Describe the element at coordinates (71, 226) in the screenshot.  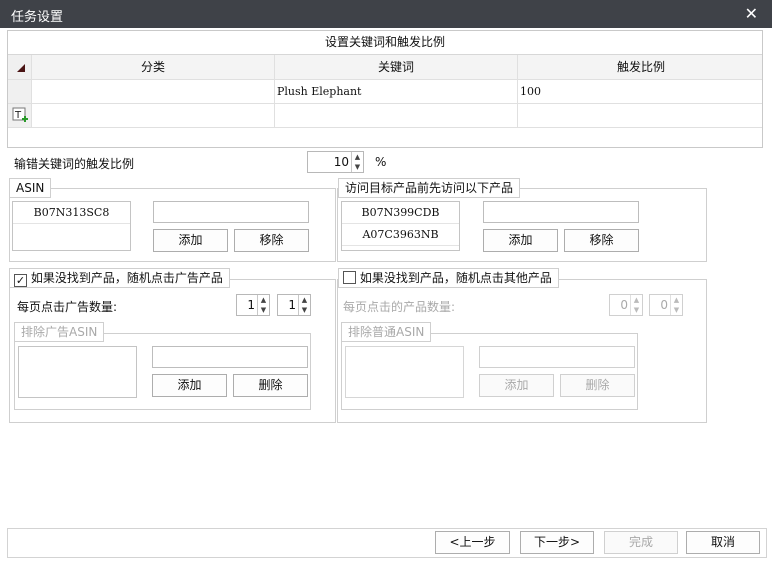
I see `asin-list: B07N313SC8` at that location.